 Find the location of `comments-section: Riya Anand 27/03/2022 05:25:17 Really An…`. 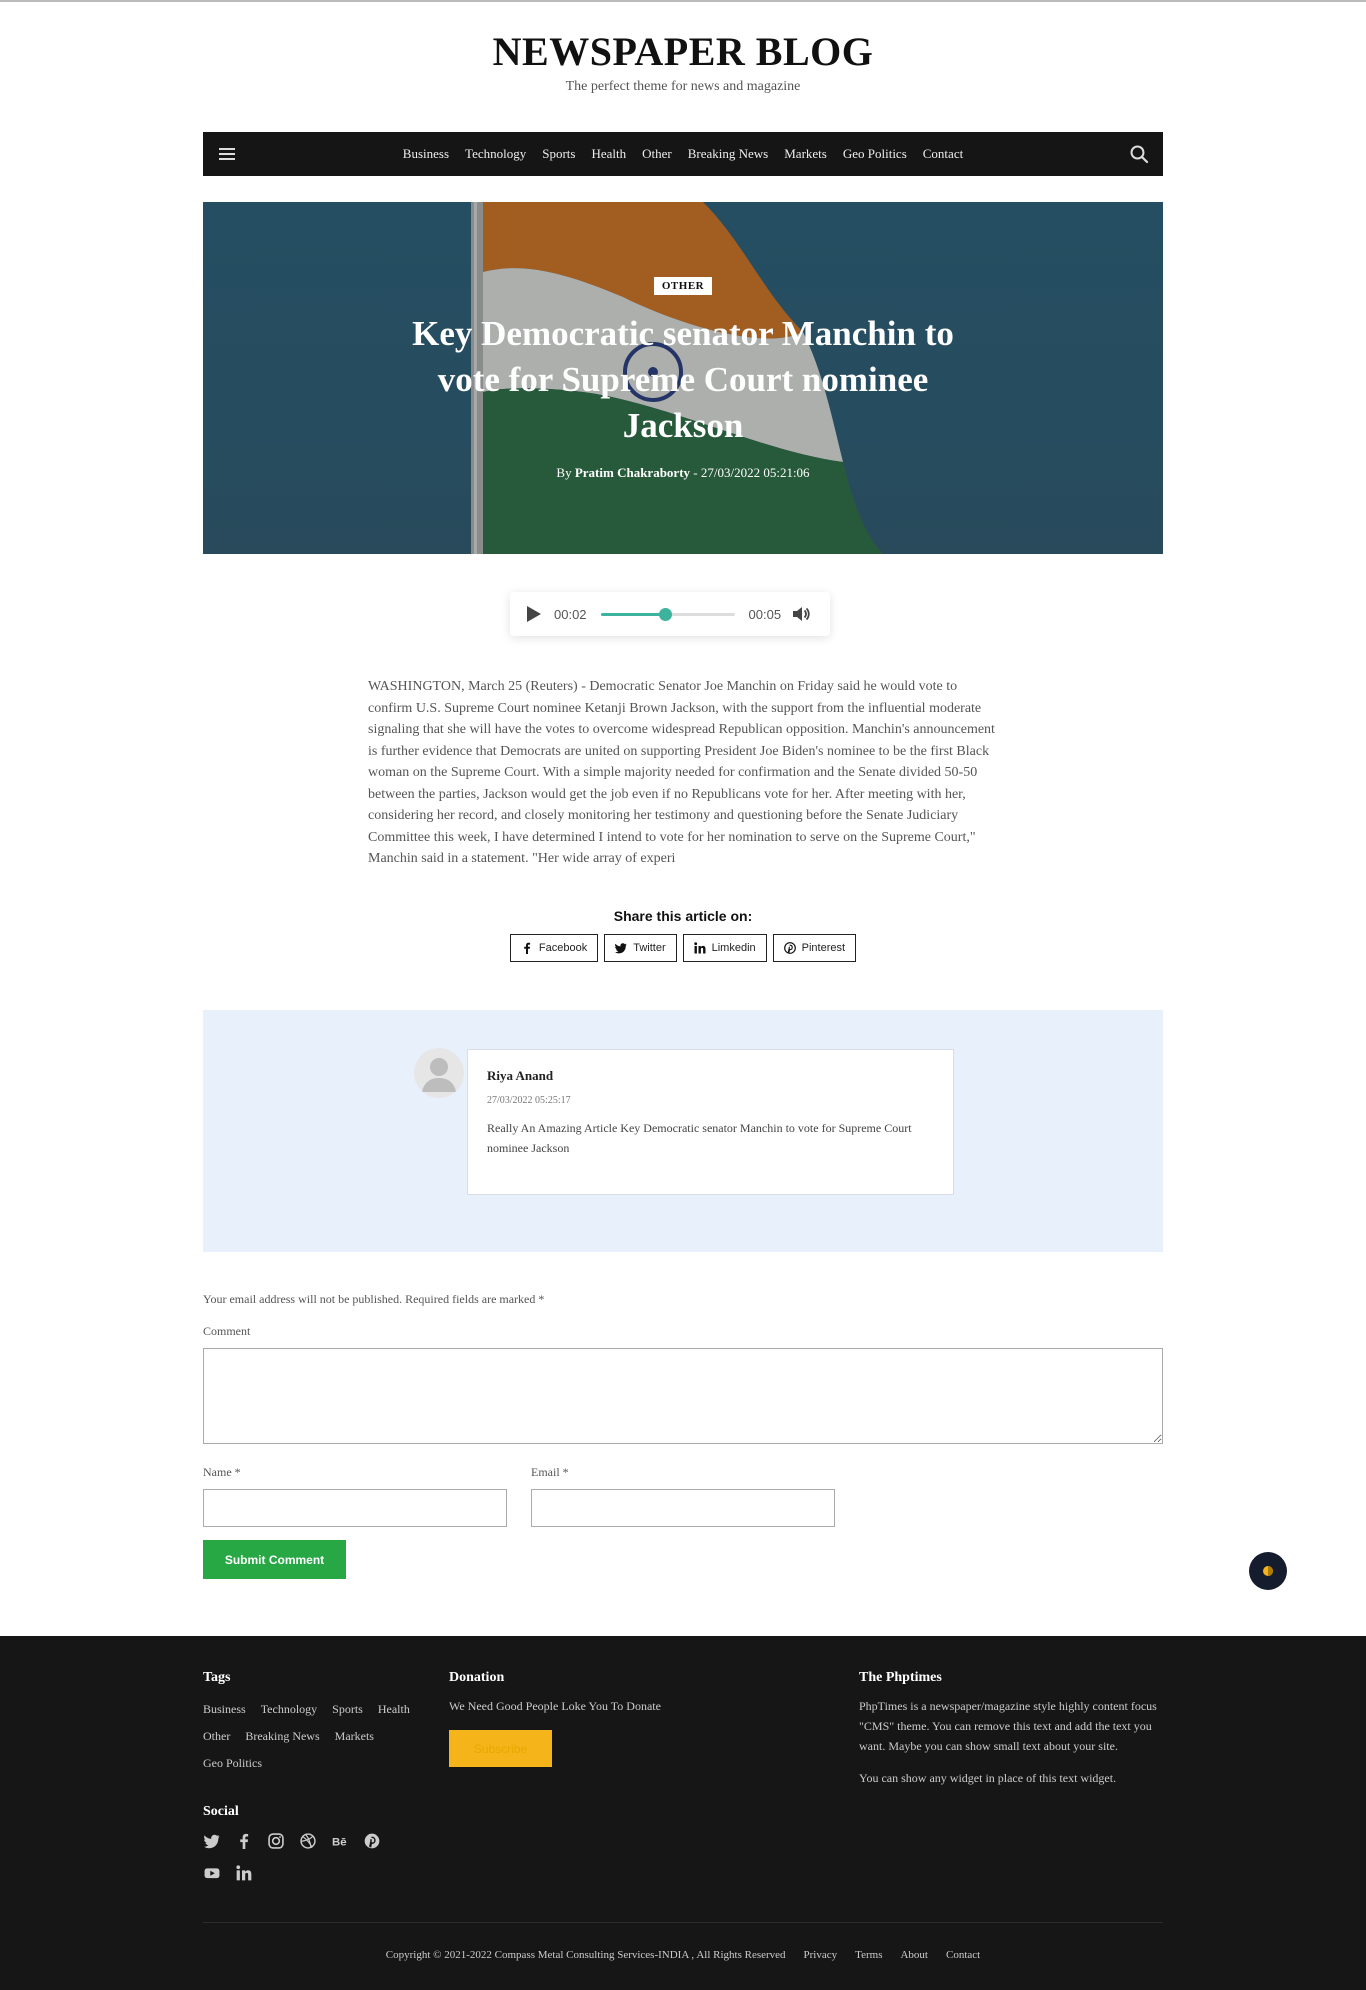

comments-section: Riya Anand 27/03/2022 05:25:17 Really An… is located at coordinates (683, 1131).